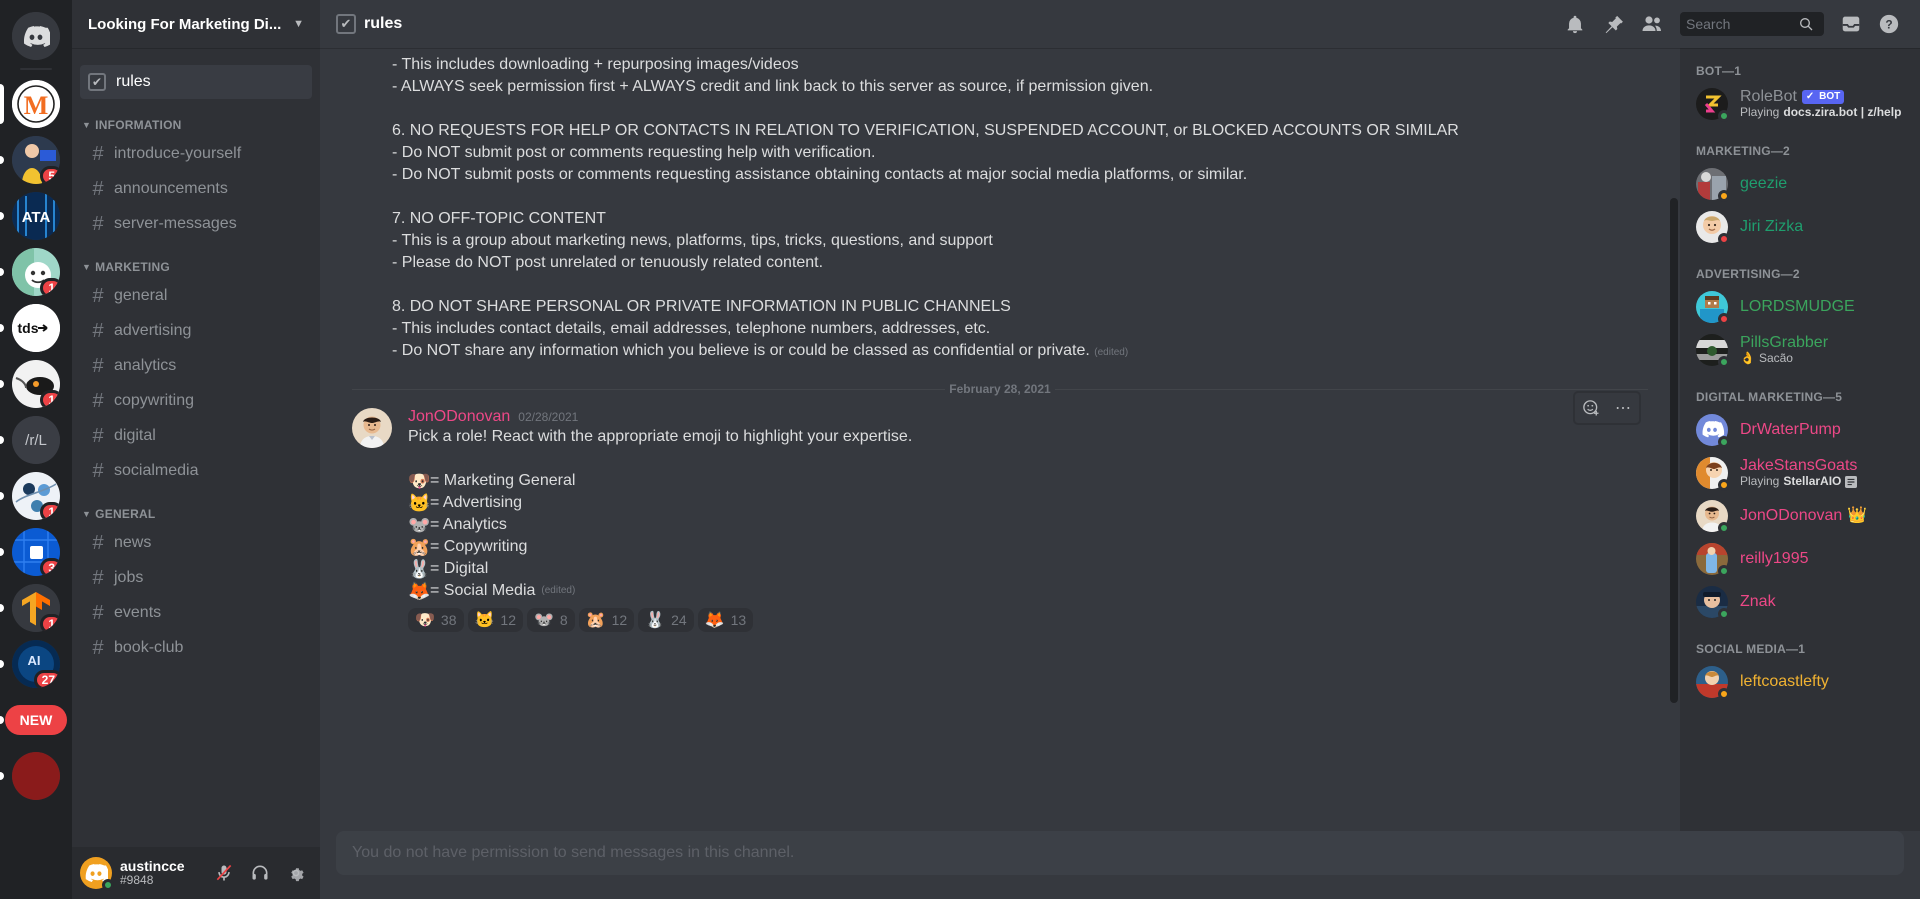 The height and width of the screenshot is (899, 1920). I want to click on help-icon: ?, so click(1889, 24).